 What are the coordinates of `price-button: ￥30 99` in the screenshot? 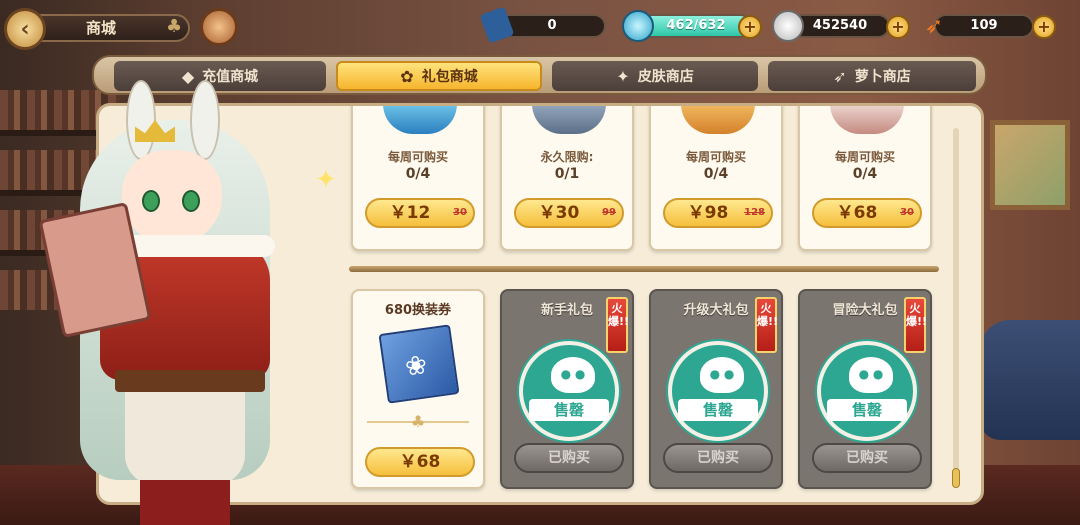 It's located at (569, 213).